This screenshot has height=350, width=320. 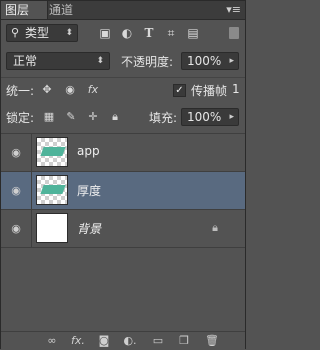 What do you see at coordinates (163, 118) in the screenshot?
I see `fill-label: 填充:` at bounding box center [163, 118].